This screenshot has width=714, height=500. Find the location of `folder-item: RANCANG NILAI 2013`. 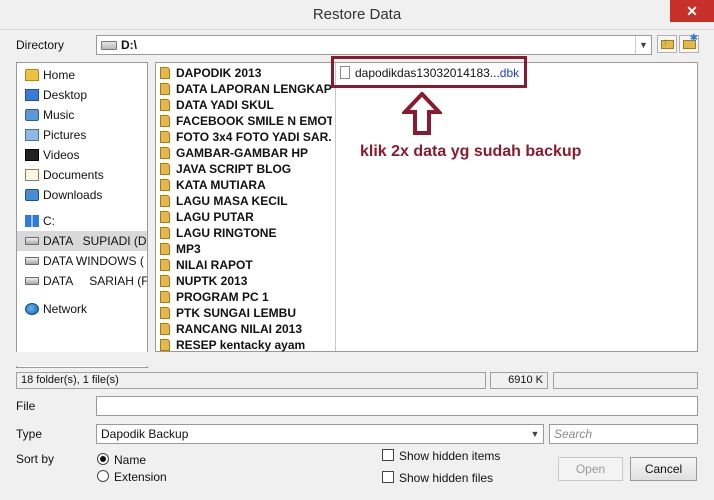

folder-item: RANCANG NILAI 2013 is located at coordinates (246, 329).